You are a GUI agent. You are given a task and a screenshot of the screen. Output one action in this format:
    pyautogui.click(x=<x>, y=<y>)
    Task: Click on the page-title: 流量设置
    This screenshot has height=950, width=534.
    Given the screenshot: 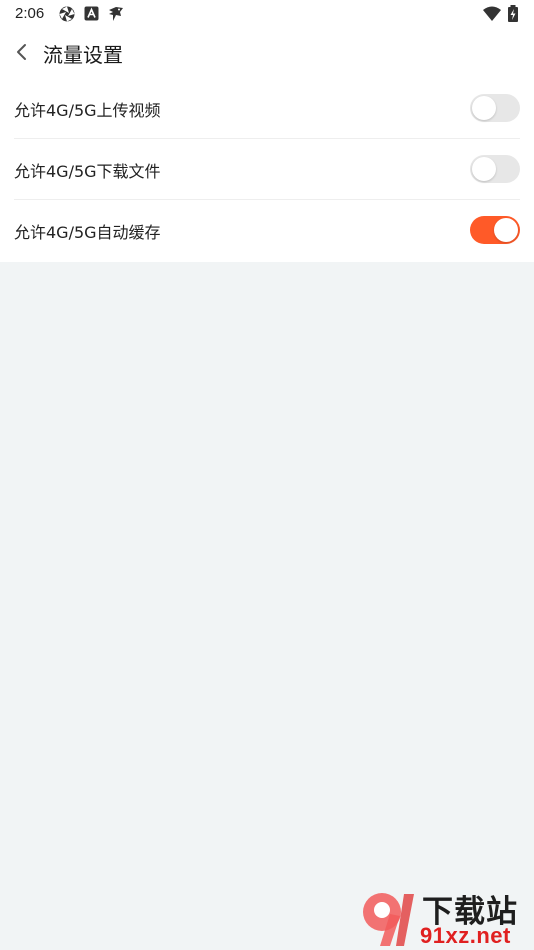 What is the action you would take?
    pyautogui.click(x=83, y=55)
    